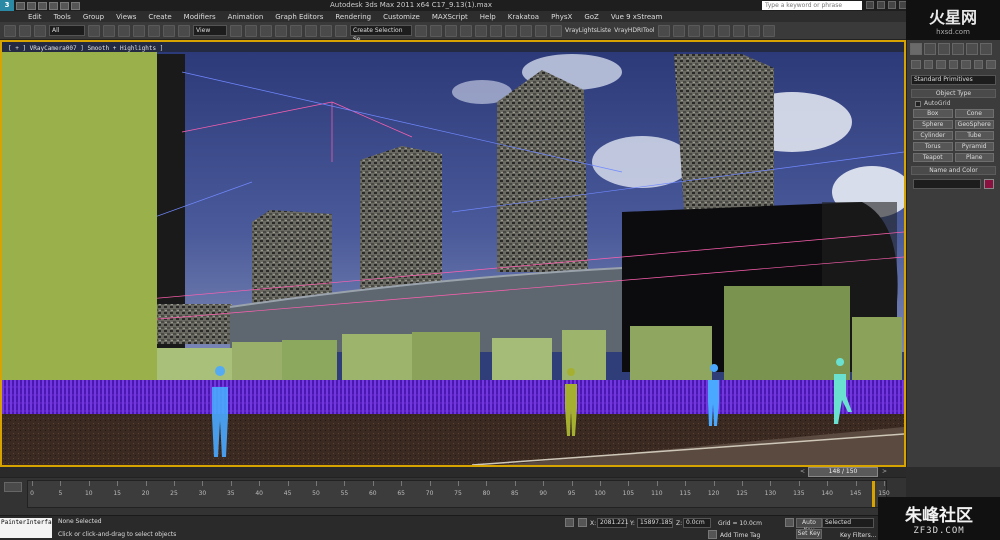 The image size is (1000, 540). I want to click on menu-views: Views, so click(126, 17).